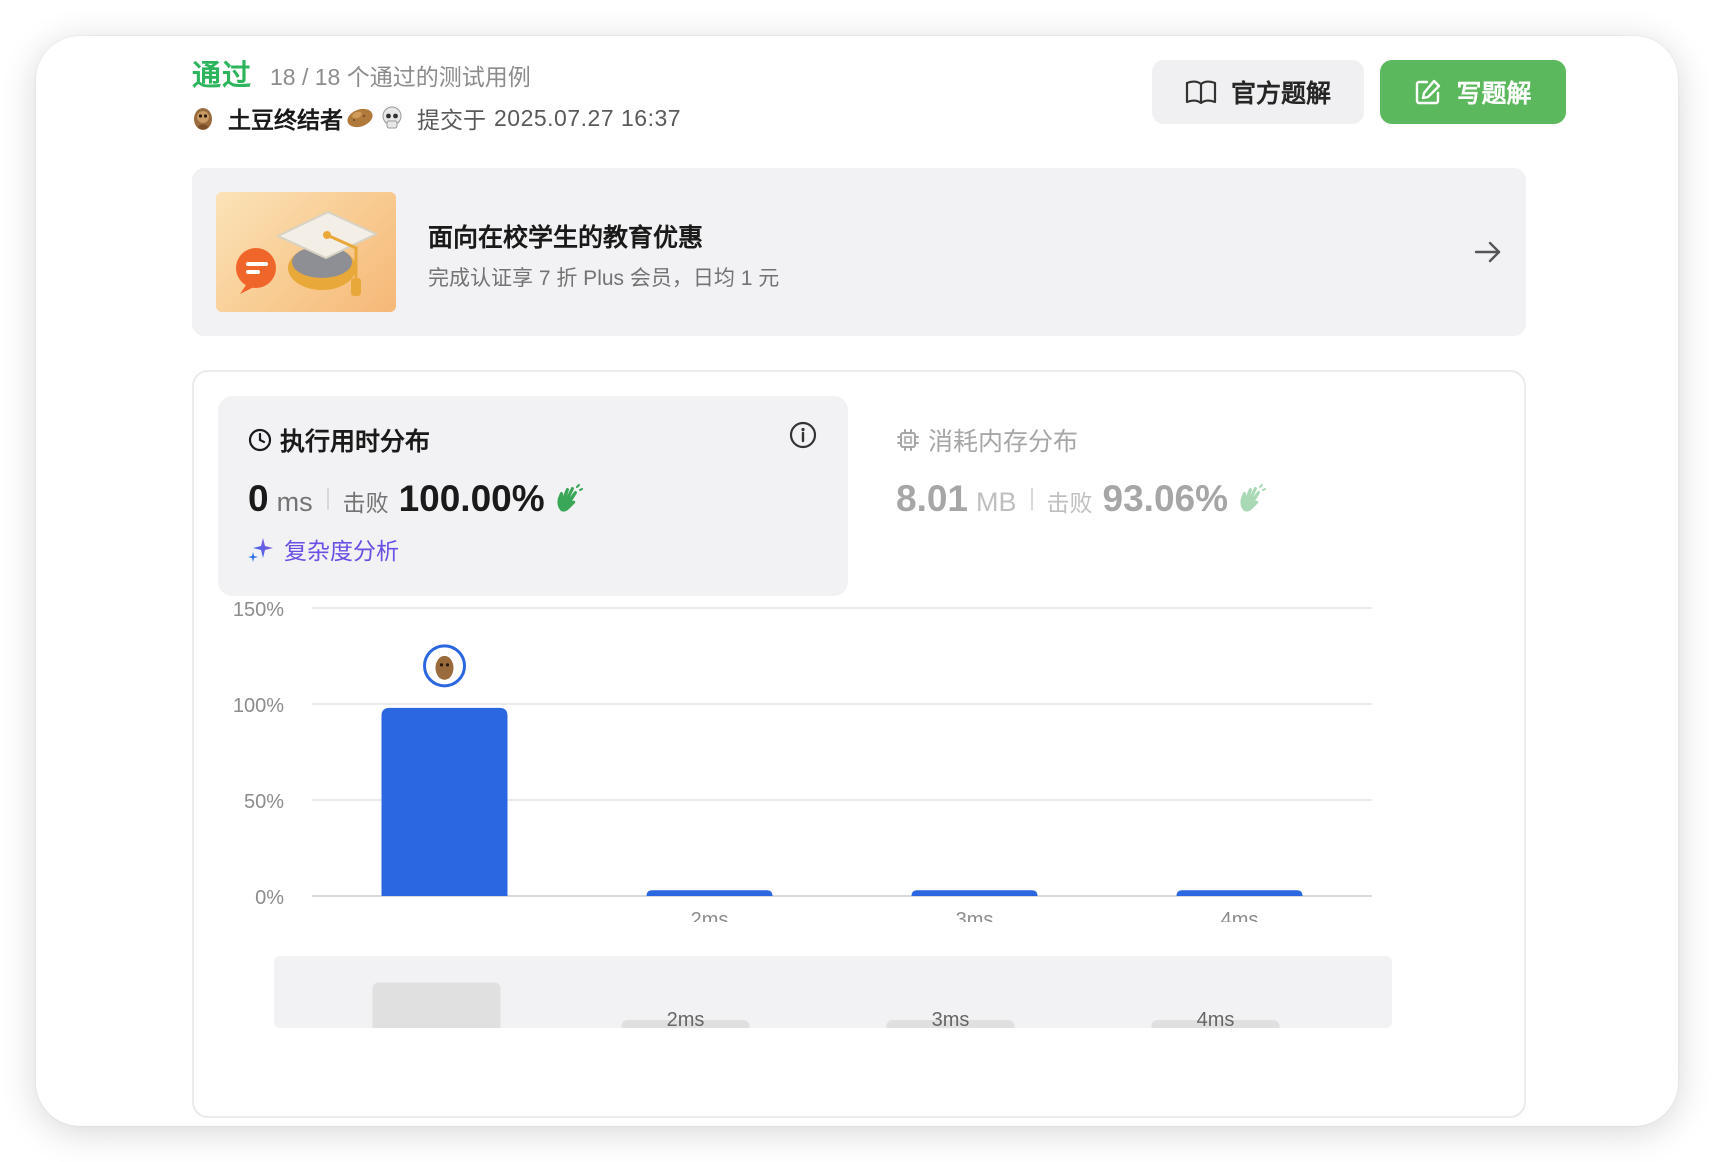 The height and width of the screenshot is (1162, 1714). Describe the element at coordinates (1494, 94) in the screenshot. I see `write-solution-label: 写题解` at that location.